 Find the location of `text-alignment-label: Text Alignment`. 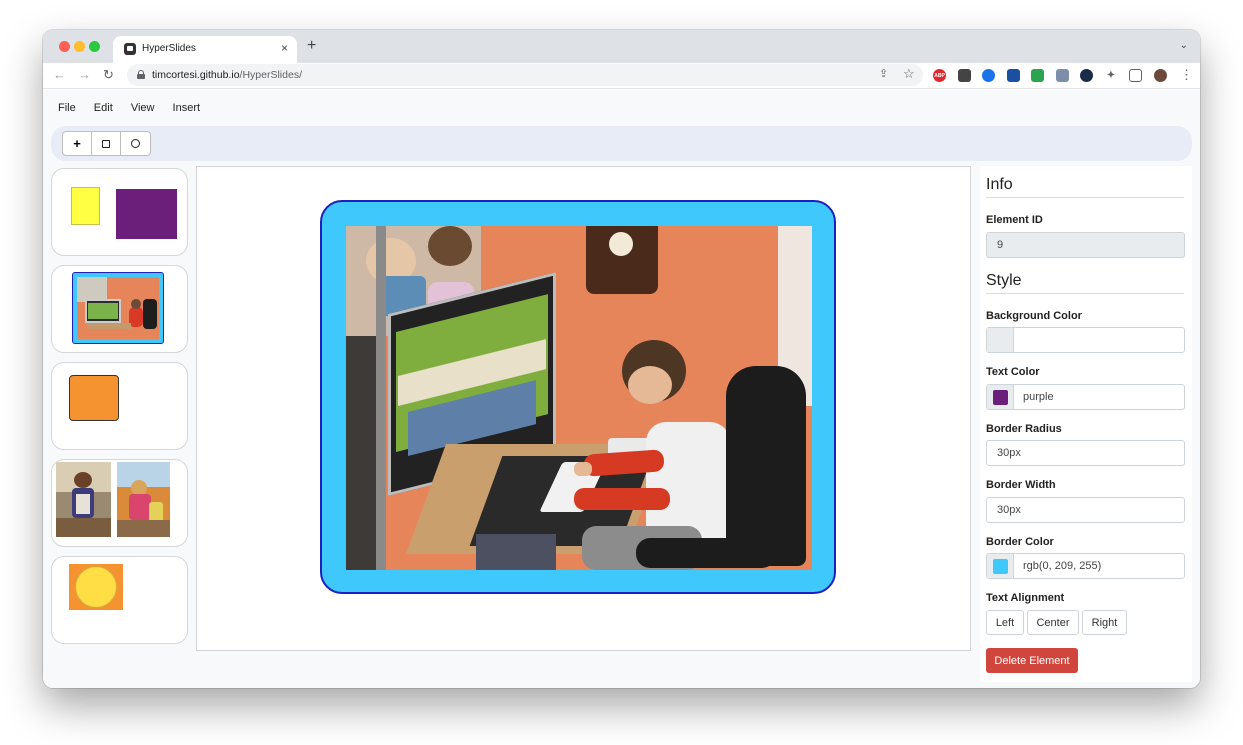

text-alignment-label: Text Alignment is located at coordinates (1025, 598).